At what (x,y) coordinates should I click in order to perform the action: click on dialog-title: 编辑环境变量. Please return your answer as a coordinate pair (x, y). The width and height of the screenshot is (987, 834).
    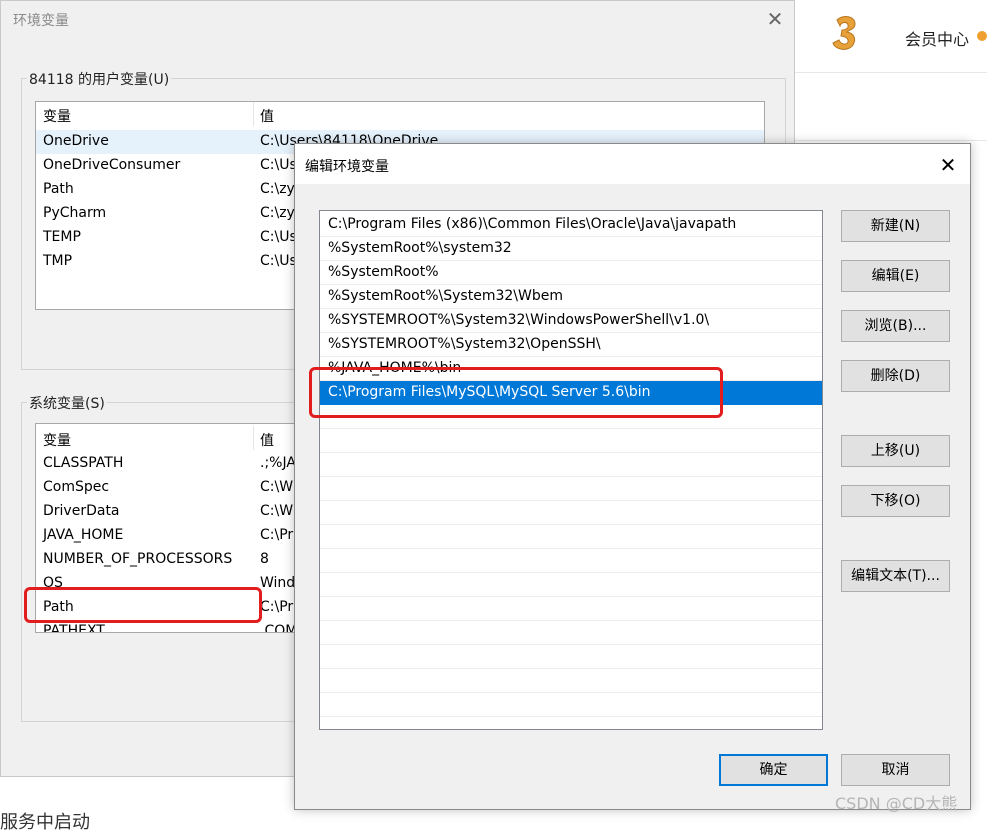
    Looking at the image, I should click on (347, 167).